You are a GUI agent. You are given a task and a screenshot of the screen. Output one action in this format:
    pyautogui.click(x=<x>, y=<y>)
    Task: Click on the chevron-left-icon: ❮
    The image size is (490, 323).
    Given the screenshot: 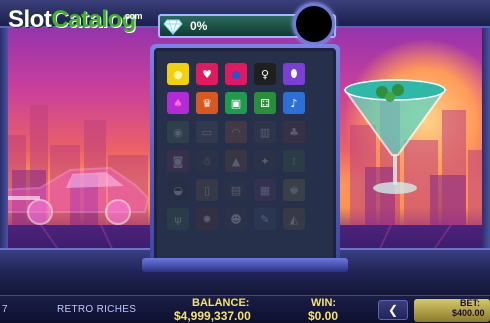 What is the action you would take?
    pyautogui.click(x=393, y=310)
    